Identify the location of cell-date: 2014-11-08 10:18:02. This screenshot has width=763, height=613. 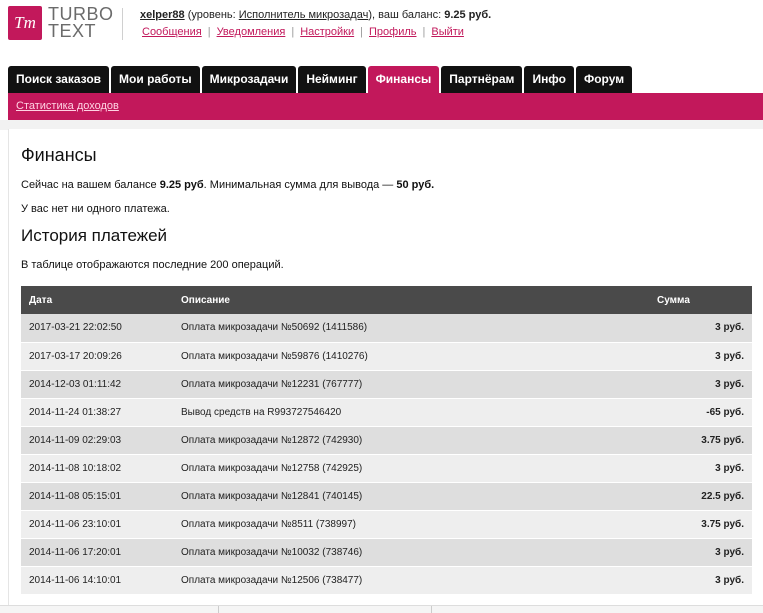
(97, 468).